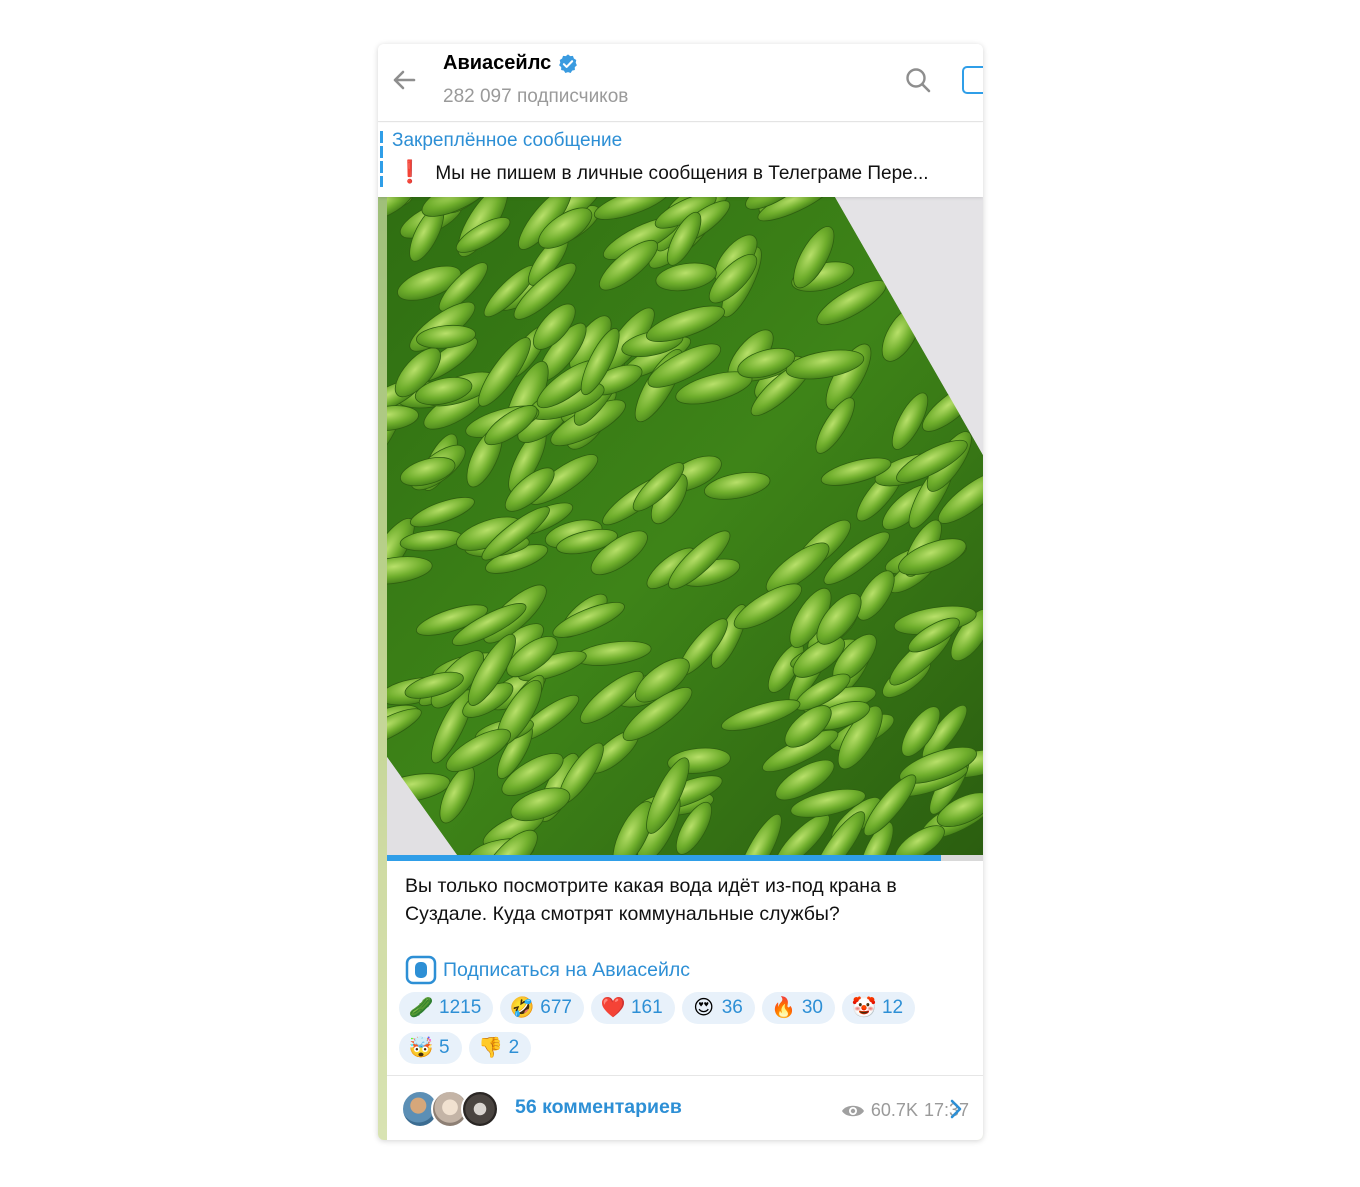 This screenshot has height=1187, width=1360. I want to click on pinned-indicator, so click(381, 159).